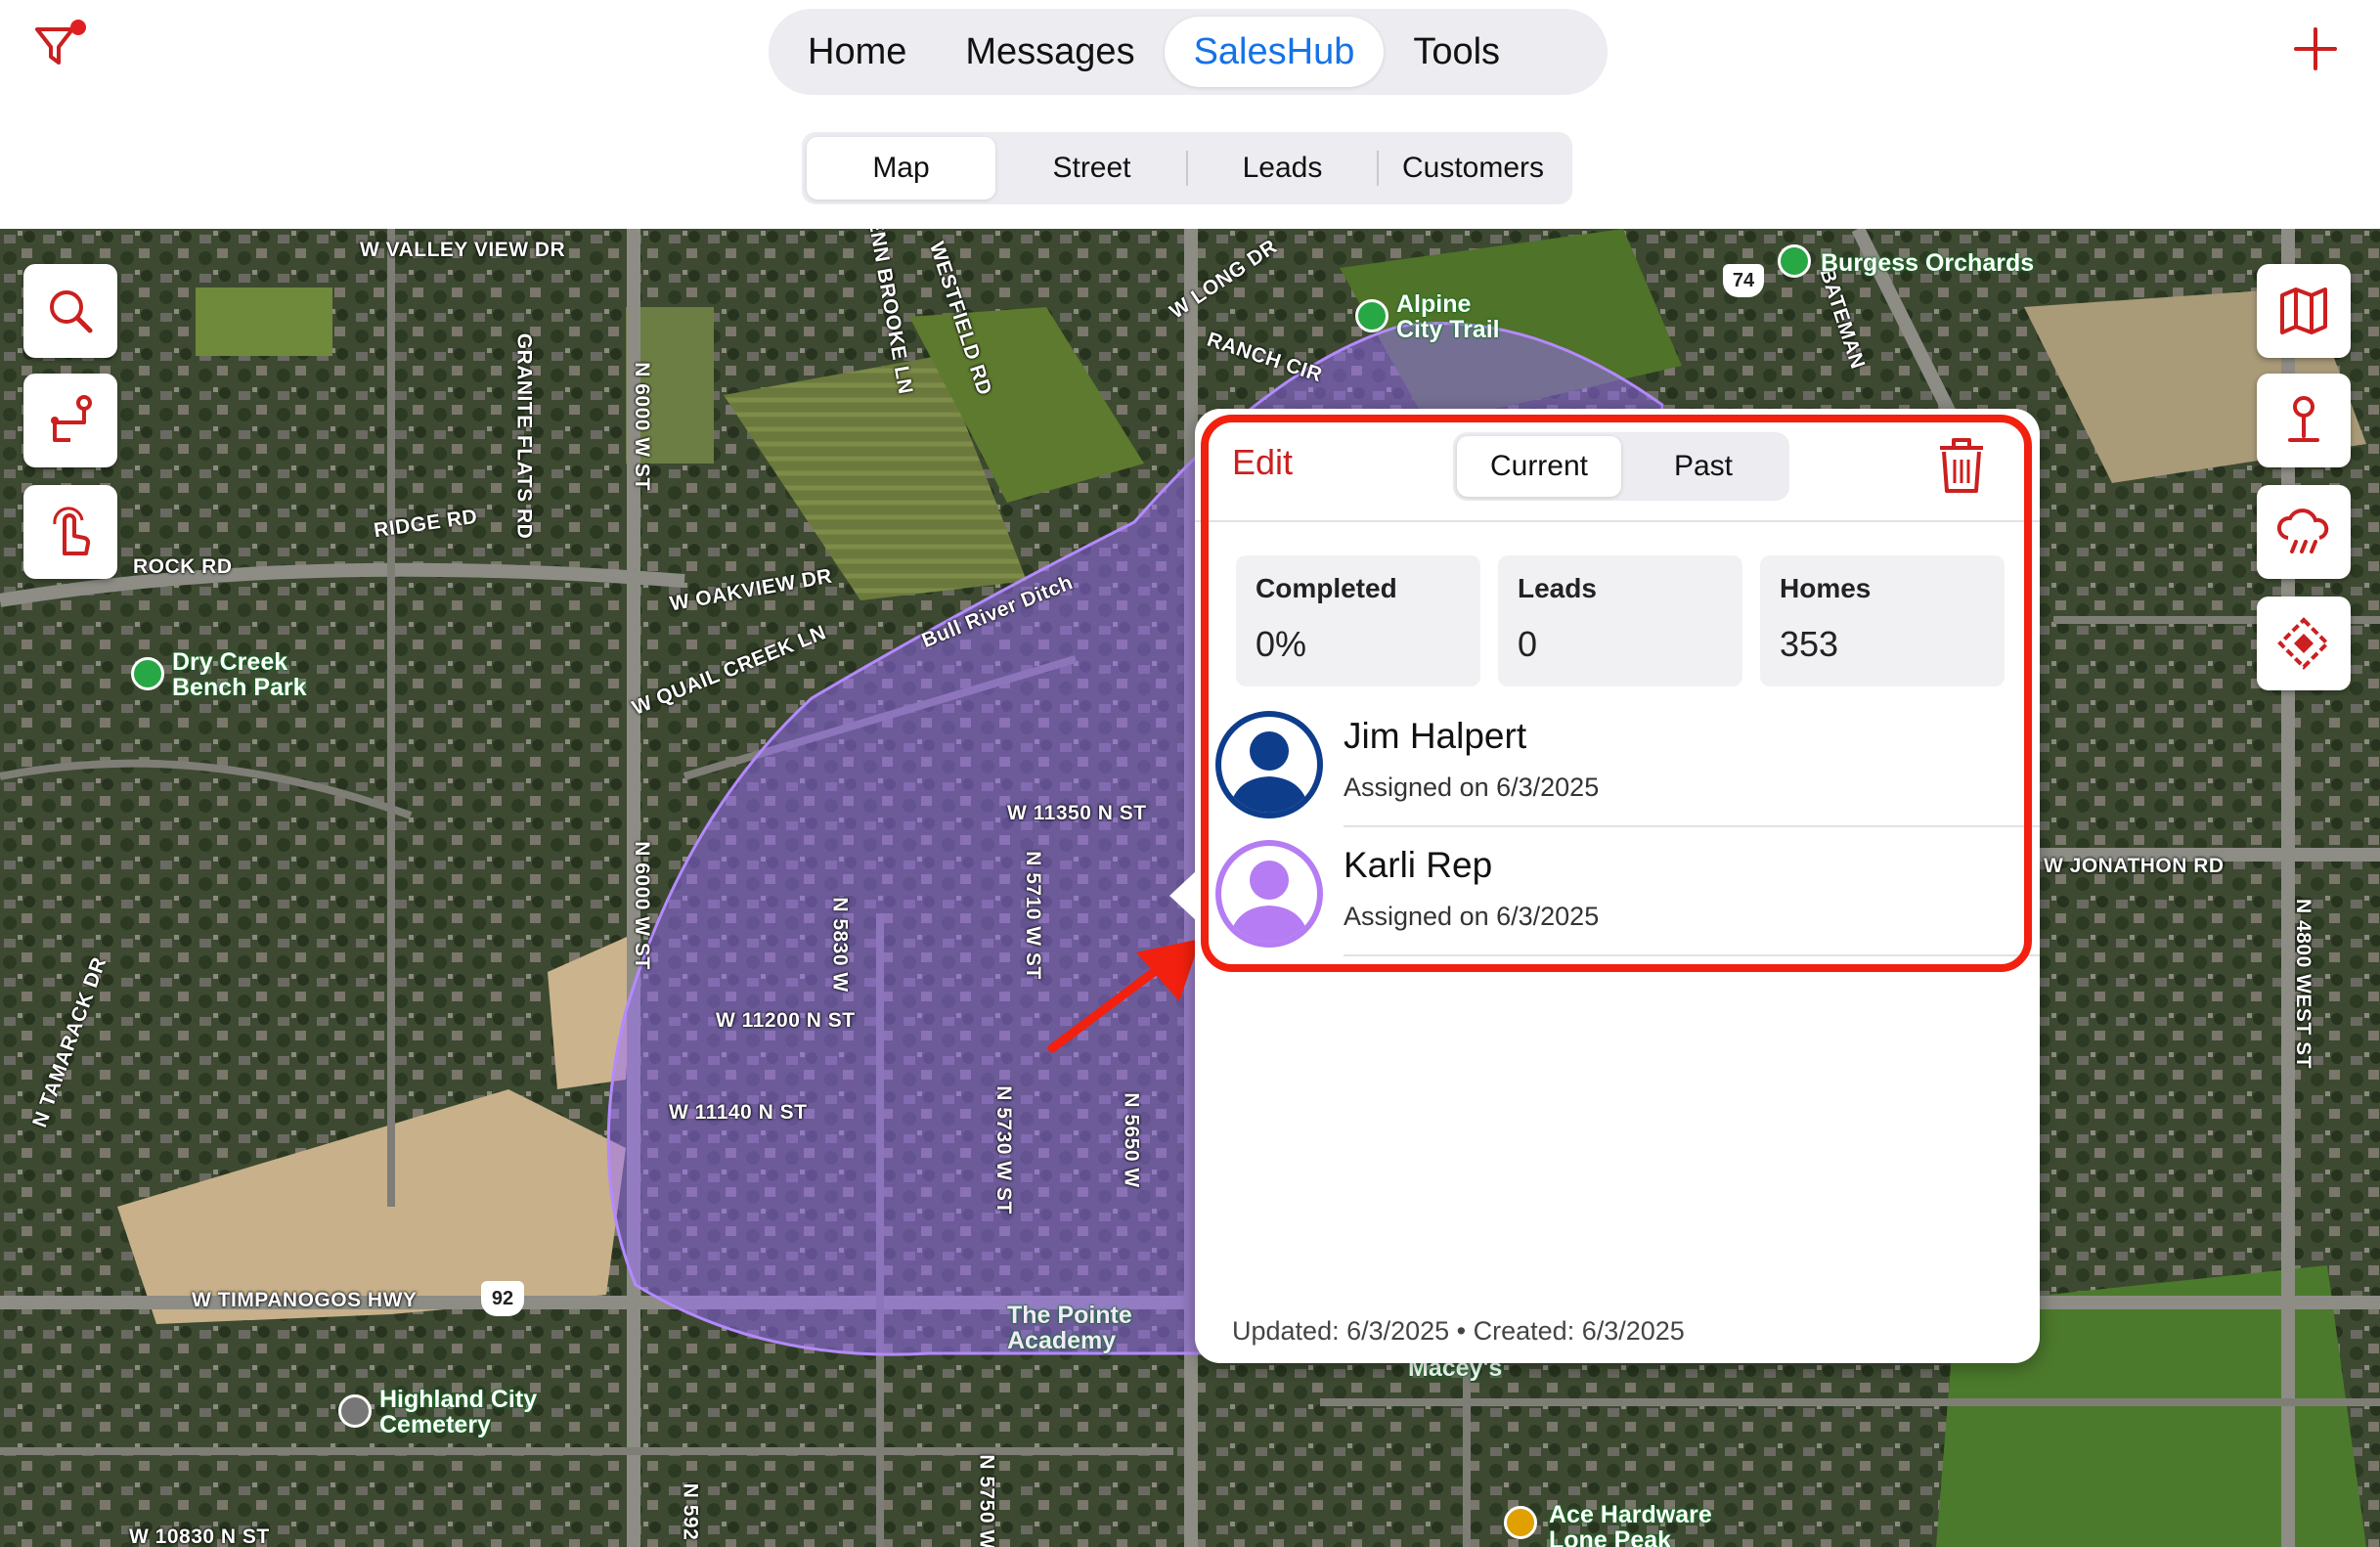  I want to click on filter-button, so click(58, 47).